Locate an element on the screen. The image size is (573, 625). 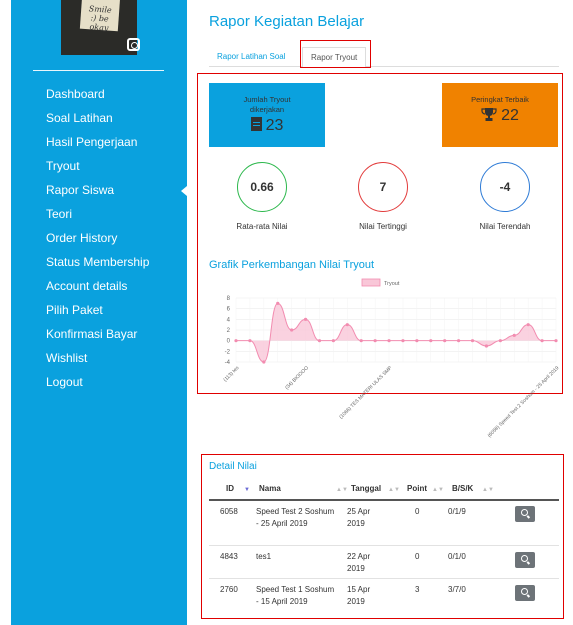
avatar-note: Smile :) be okay is located at coordinates (100, 16).